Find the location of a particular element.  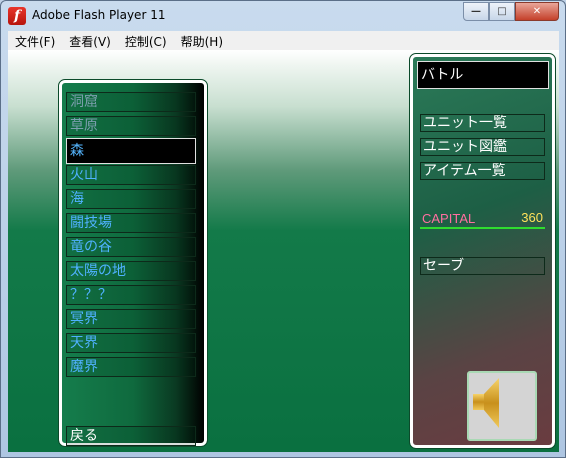

title-bar: f Adobe Flash Player 11 — □ ✕ is located at coordinates (283, 16).